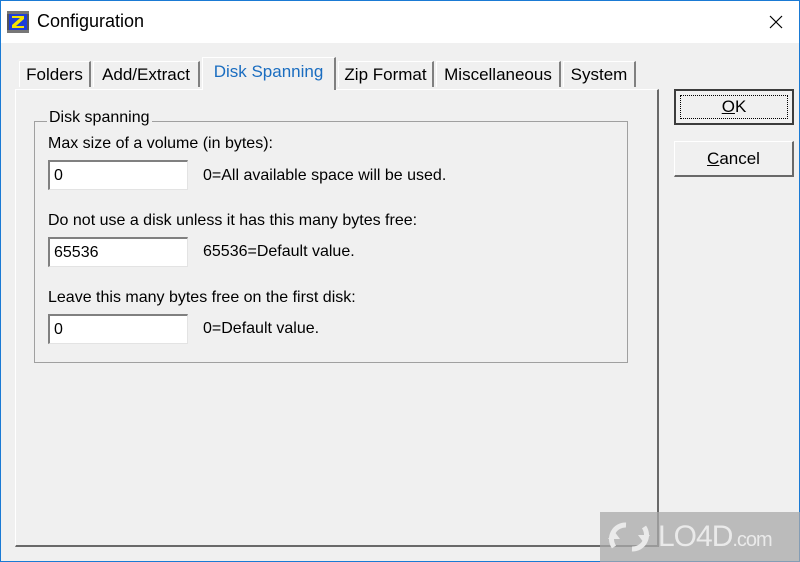 This screenshot has height=562, width=800. What do you see at coordinates (18, 22) in the screenshot?
I see `winzip-z-icon` at bounding box center [18, 22].